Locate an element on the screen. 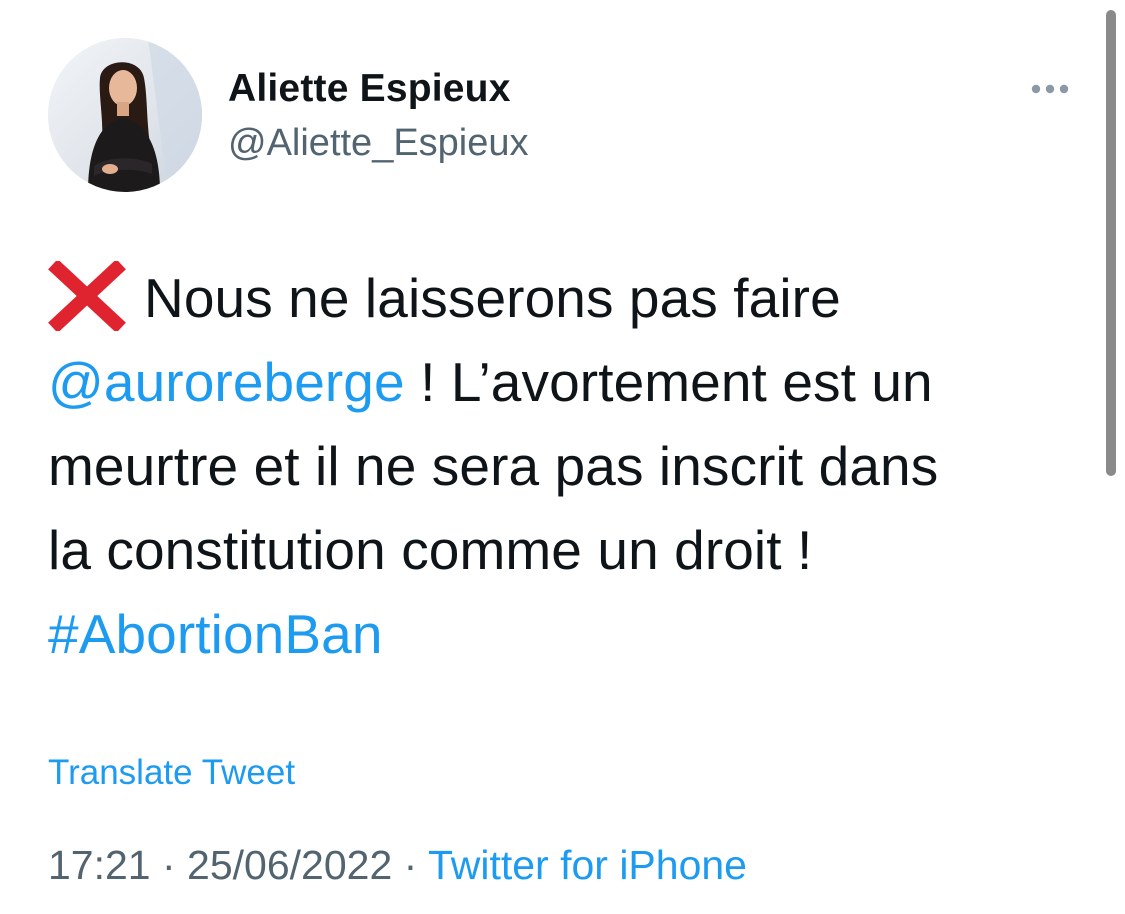 The height and width of the screenshot is (914, 1125). tweet-metadata: 17:21 · 25/06/2022 · Twitter for iPhone is located at coordinates (397, 865).